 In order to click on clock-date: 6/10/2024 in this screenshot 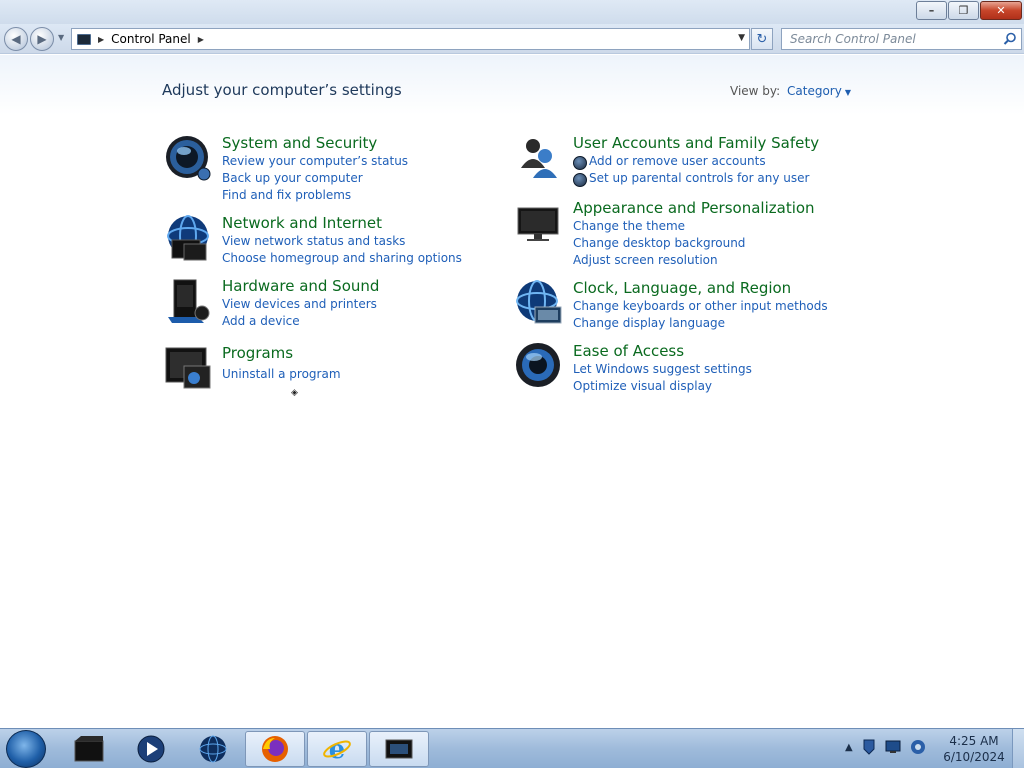, I will do `click(974, 757)`.